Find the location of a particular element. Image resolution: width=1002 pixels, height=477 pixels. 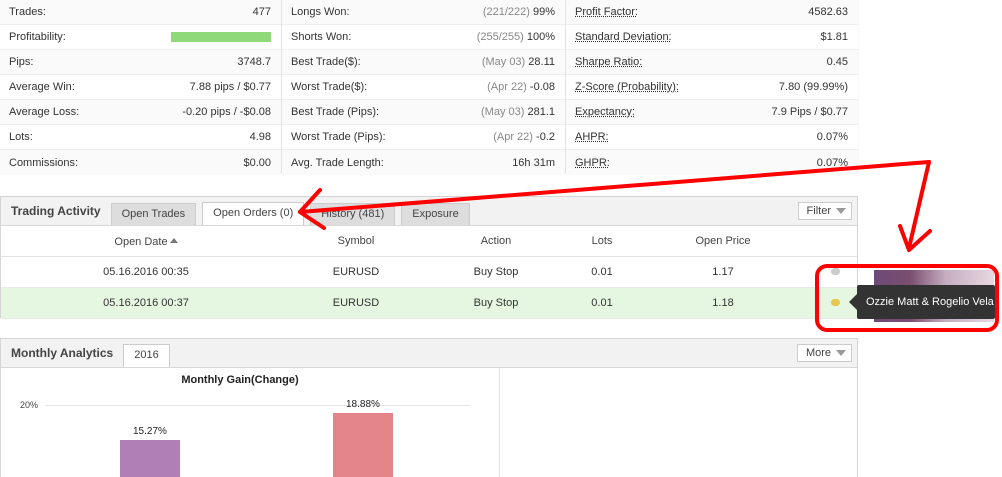

stat-row: Avg. Trade Length: 16h 31m is located at coordinates (423, 162).